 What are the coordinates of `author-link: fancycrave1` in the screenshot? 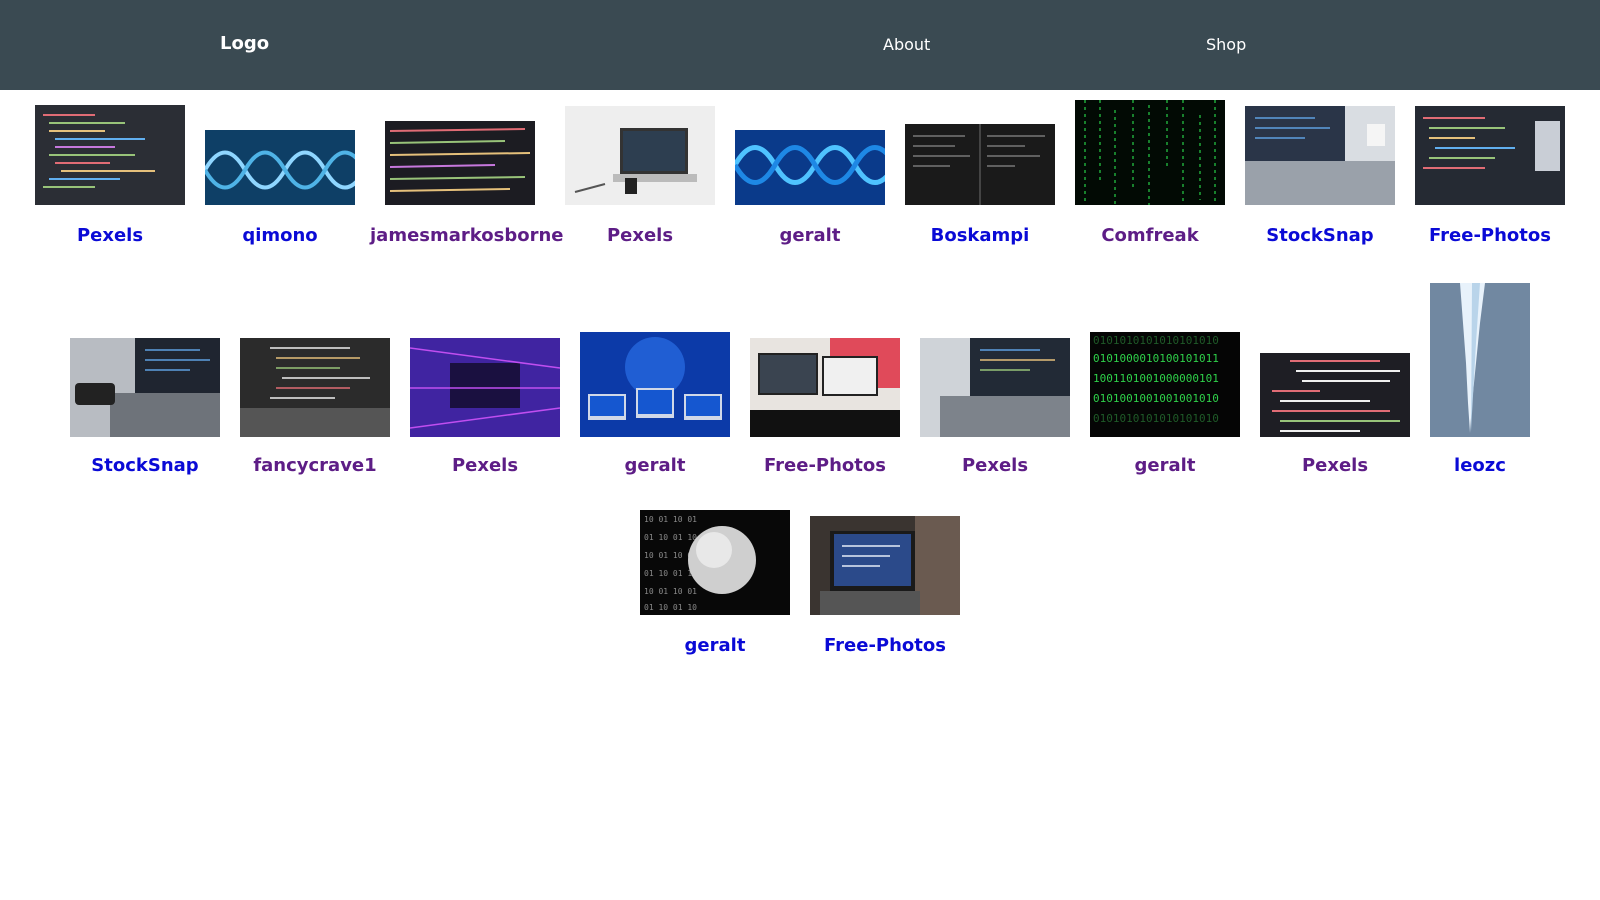 It's located at (315, 465).